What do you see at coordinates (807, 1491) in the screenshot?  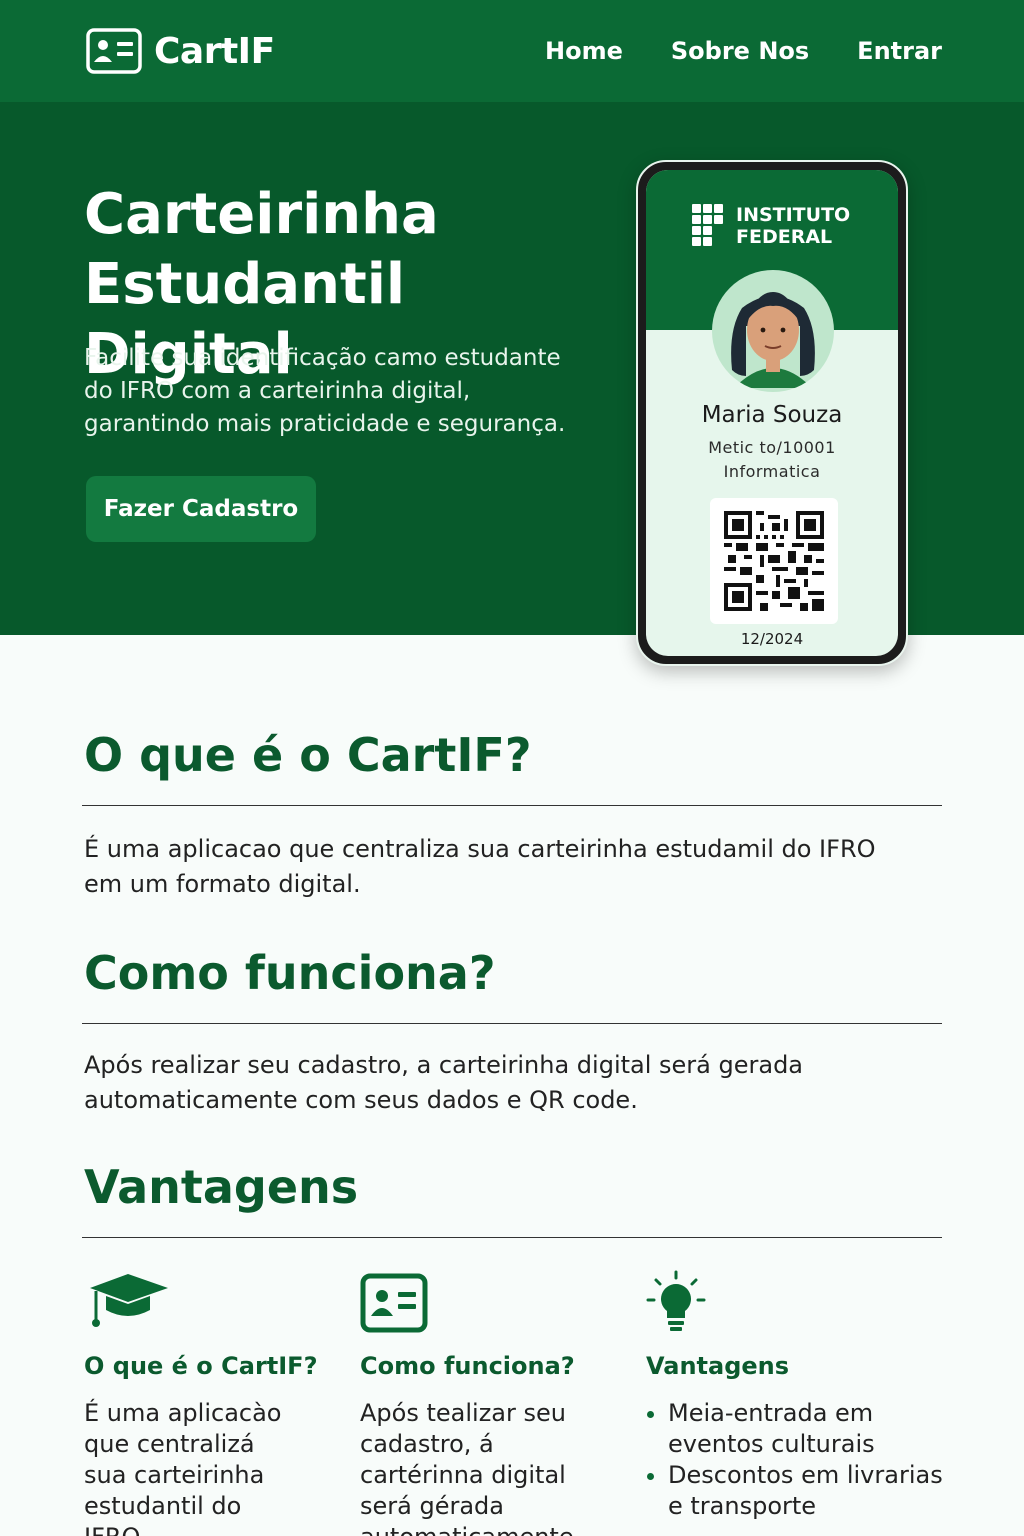 I see `list-item: Descontos em livrarias e transporte` at bounding box center [807, 1491].